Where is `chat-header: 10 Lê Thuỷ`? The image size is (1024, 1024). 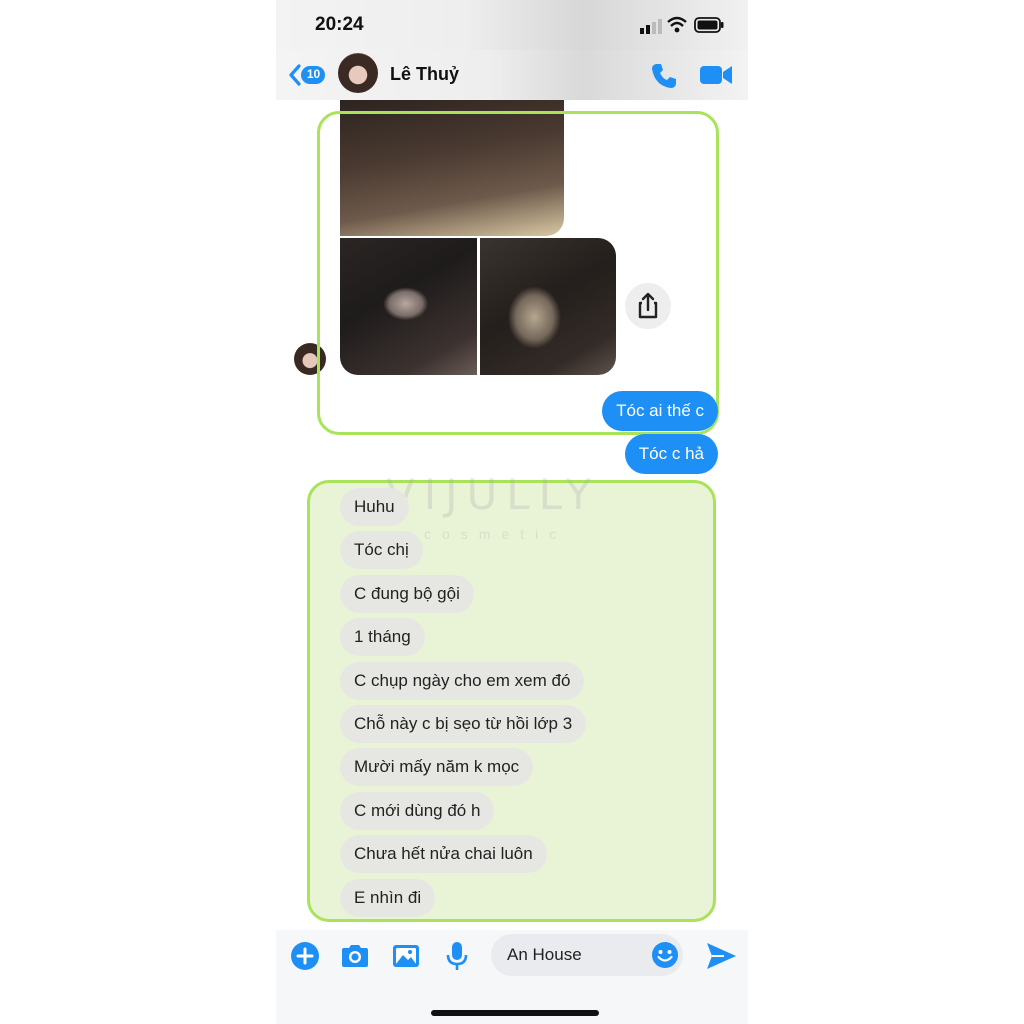 chat-header: 10 Lê Thuỷ is located at coordinates (512, 75).